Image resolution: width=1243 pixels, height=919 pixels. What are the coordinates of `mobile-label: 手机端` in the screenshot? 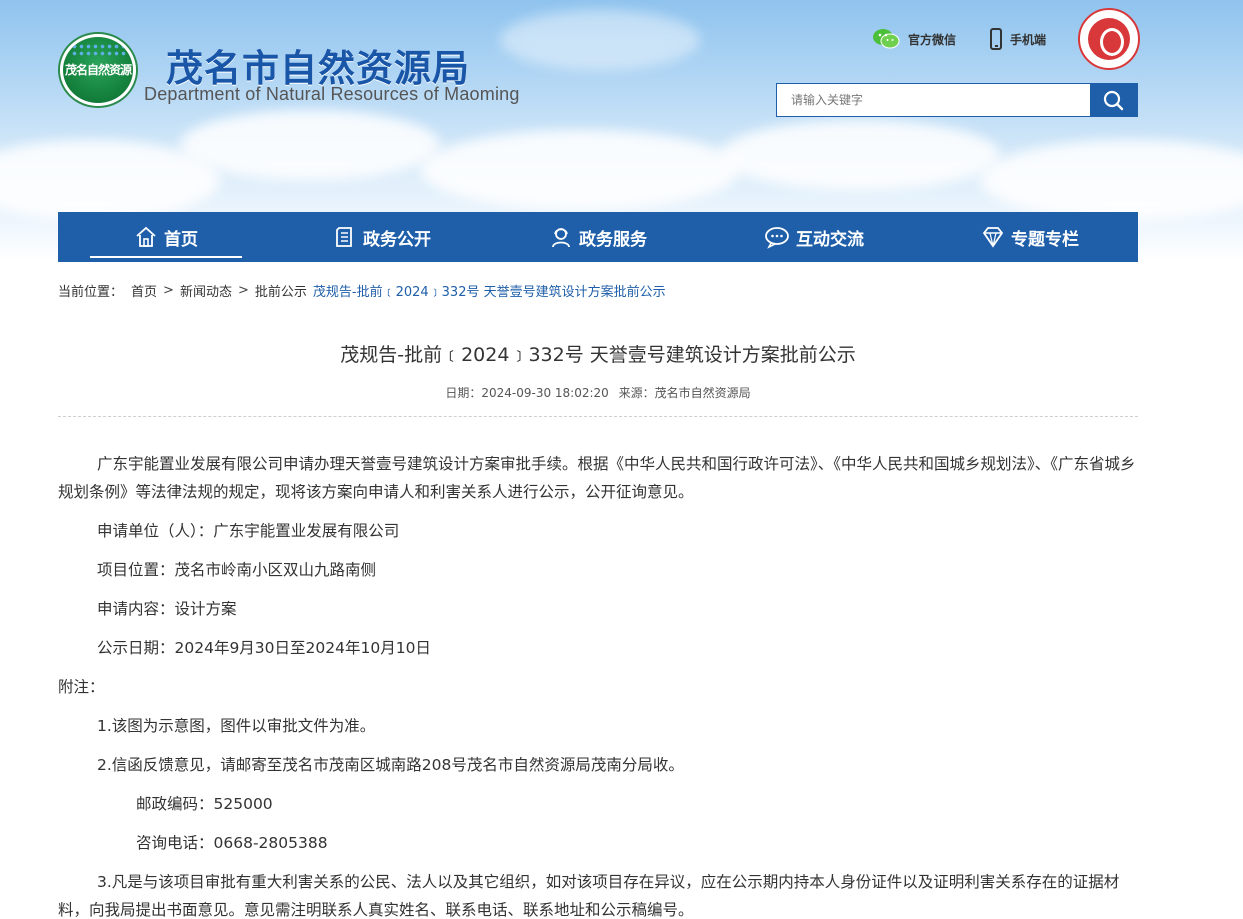 It's located at (1028, 39).